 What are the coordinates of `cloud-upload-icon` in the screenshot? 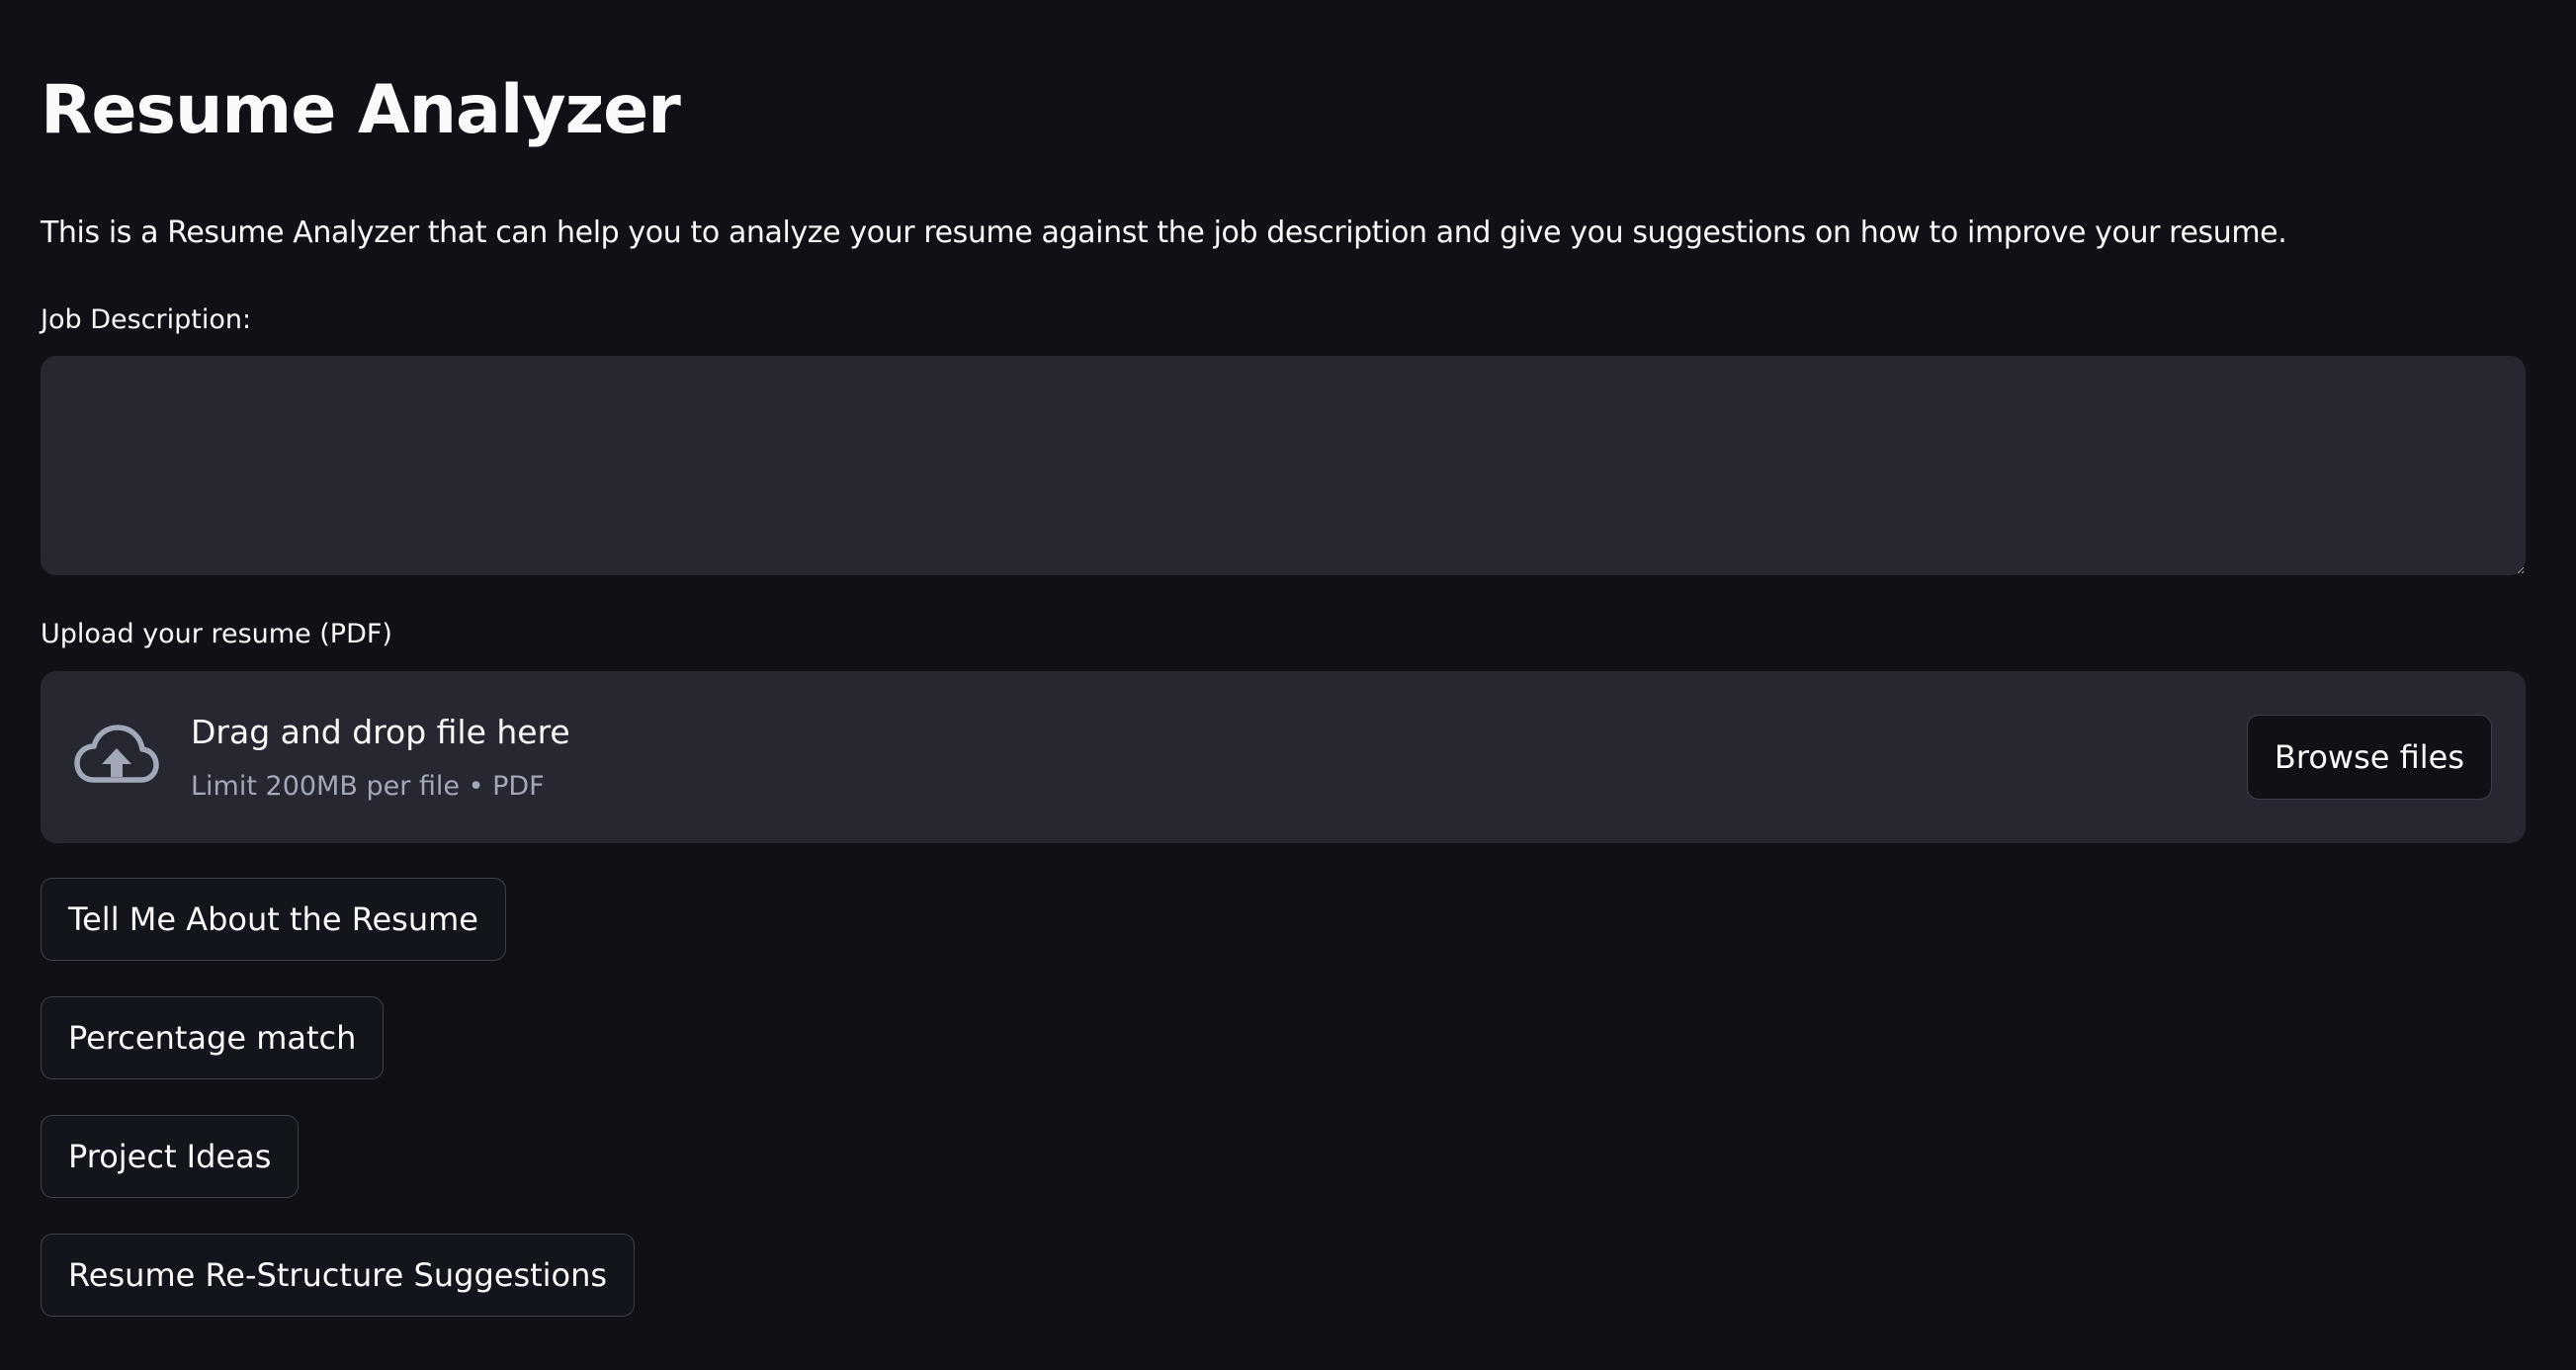 It's located at (116, 754).